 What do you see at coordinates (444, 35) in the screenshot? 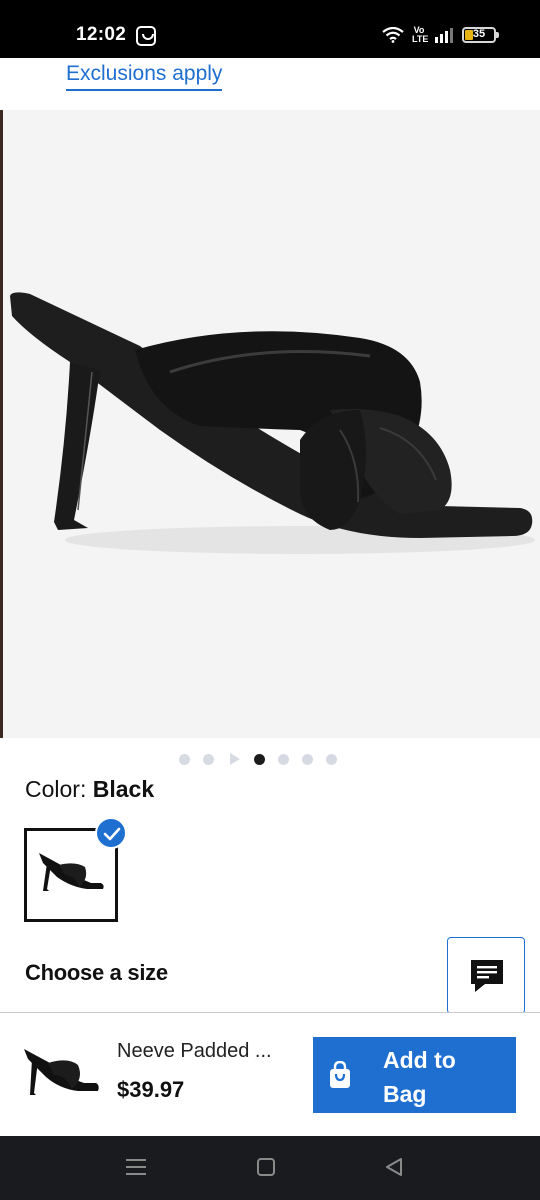
I see `signal-icon` at bounding box center [444, 35].